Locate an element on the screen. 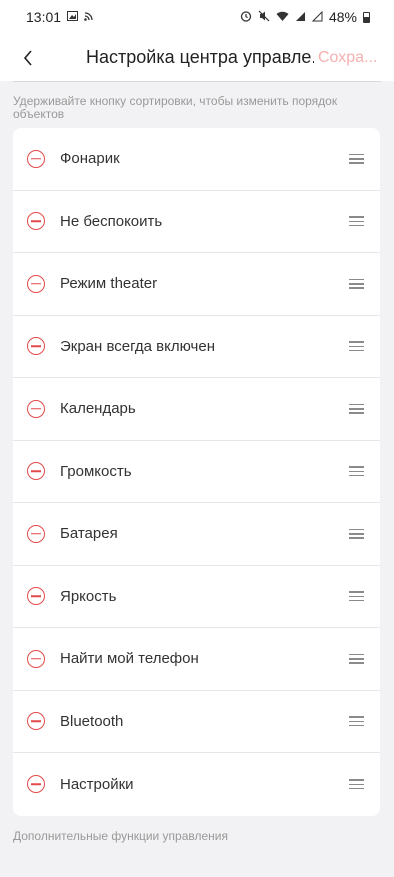 The height and width of the screenshot is (877, 394). wifi-icon is located at coordinates (282, 17).